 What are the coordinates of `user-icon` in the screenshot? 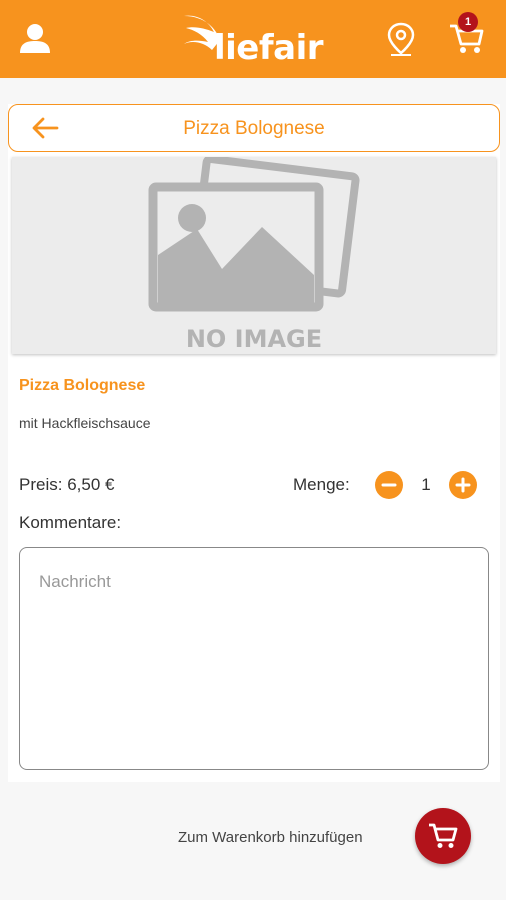 It's located at (35, 39).